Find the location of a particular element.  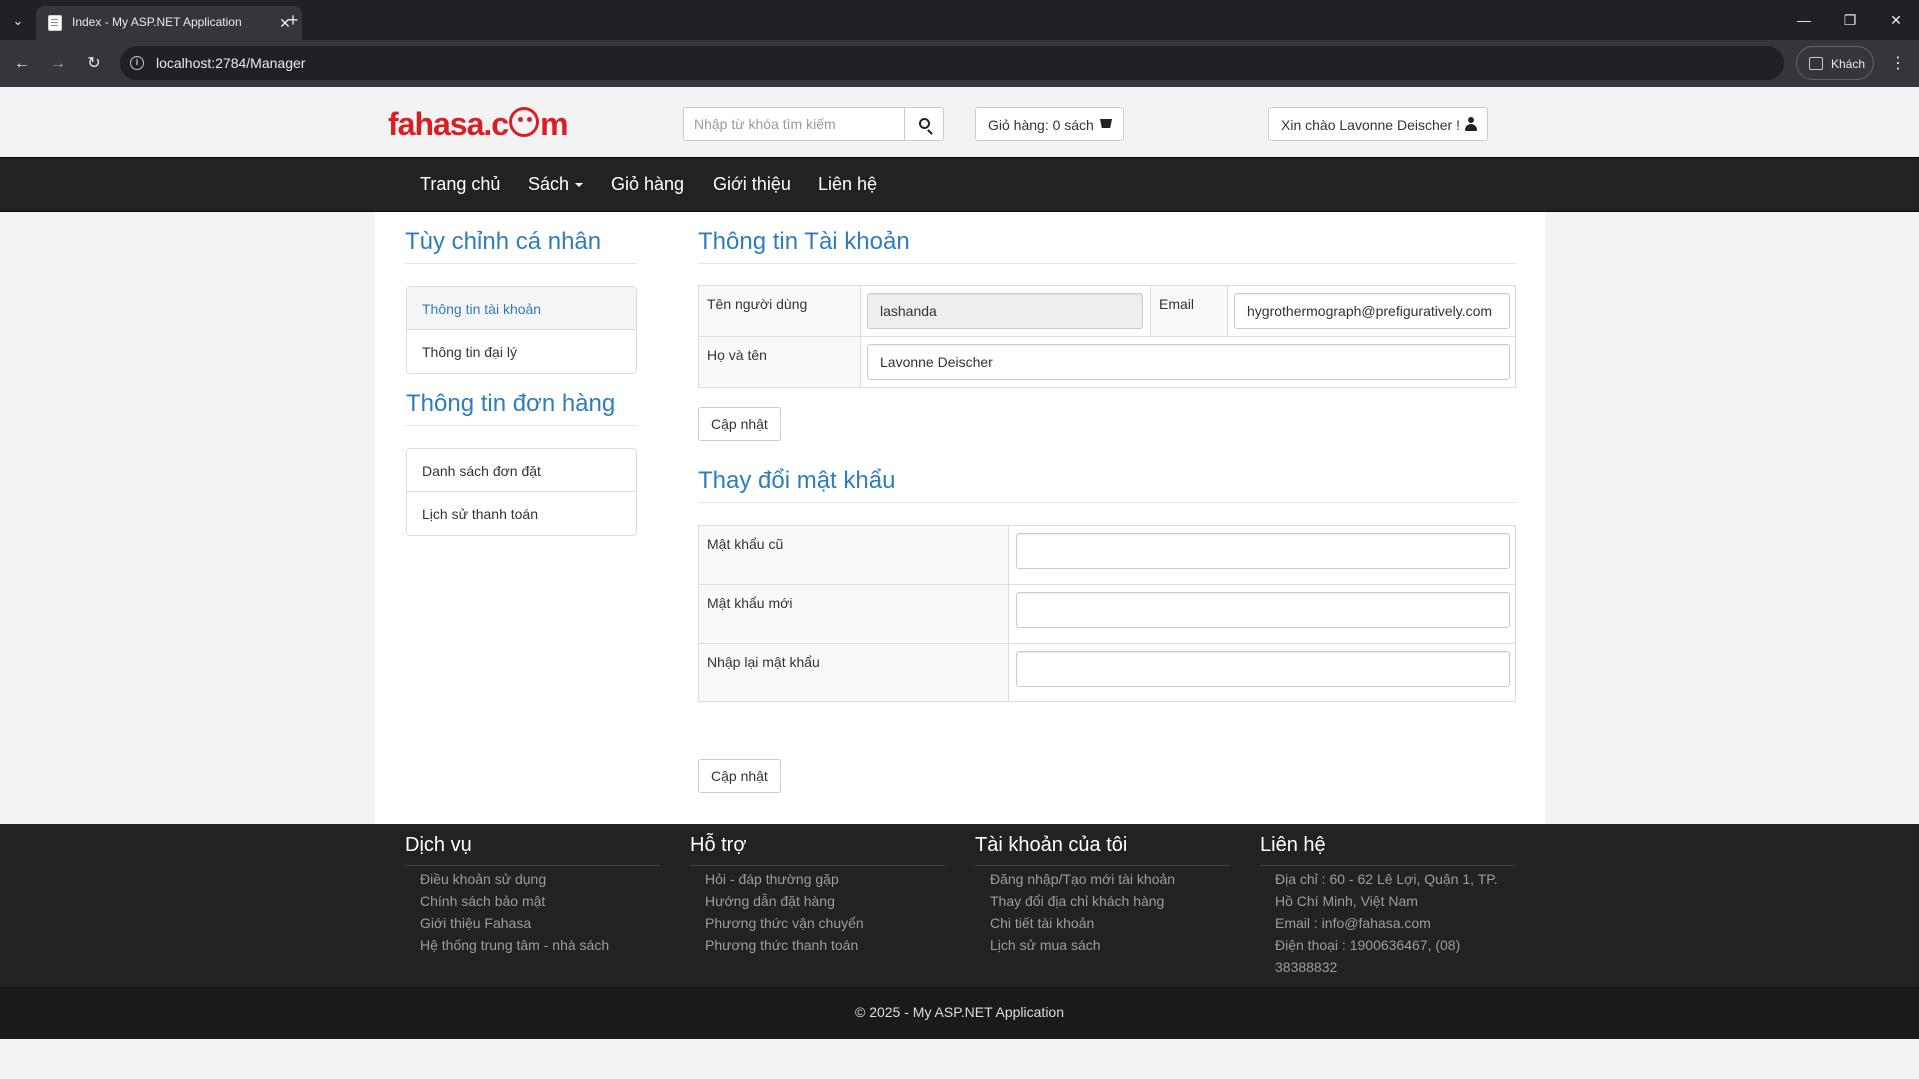

forward-arrow-icon: → is located at coordinates (58, 64).